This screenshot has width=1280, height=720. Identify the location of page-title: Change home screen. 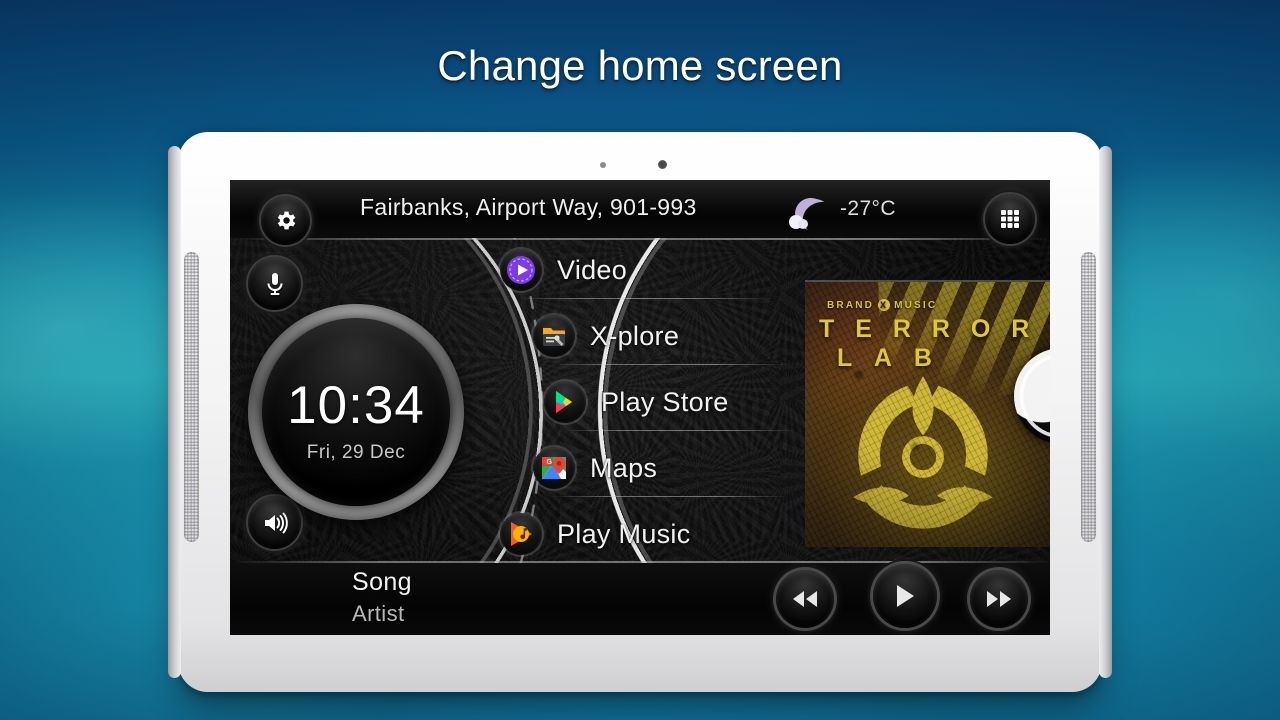
(640, 65).